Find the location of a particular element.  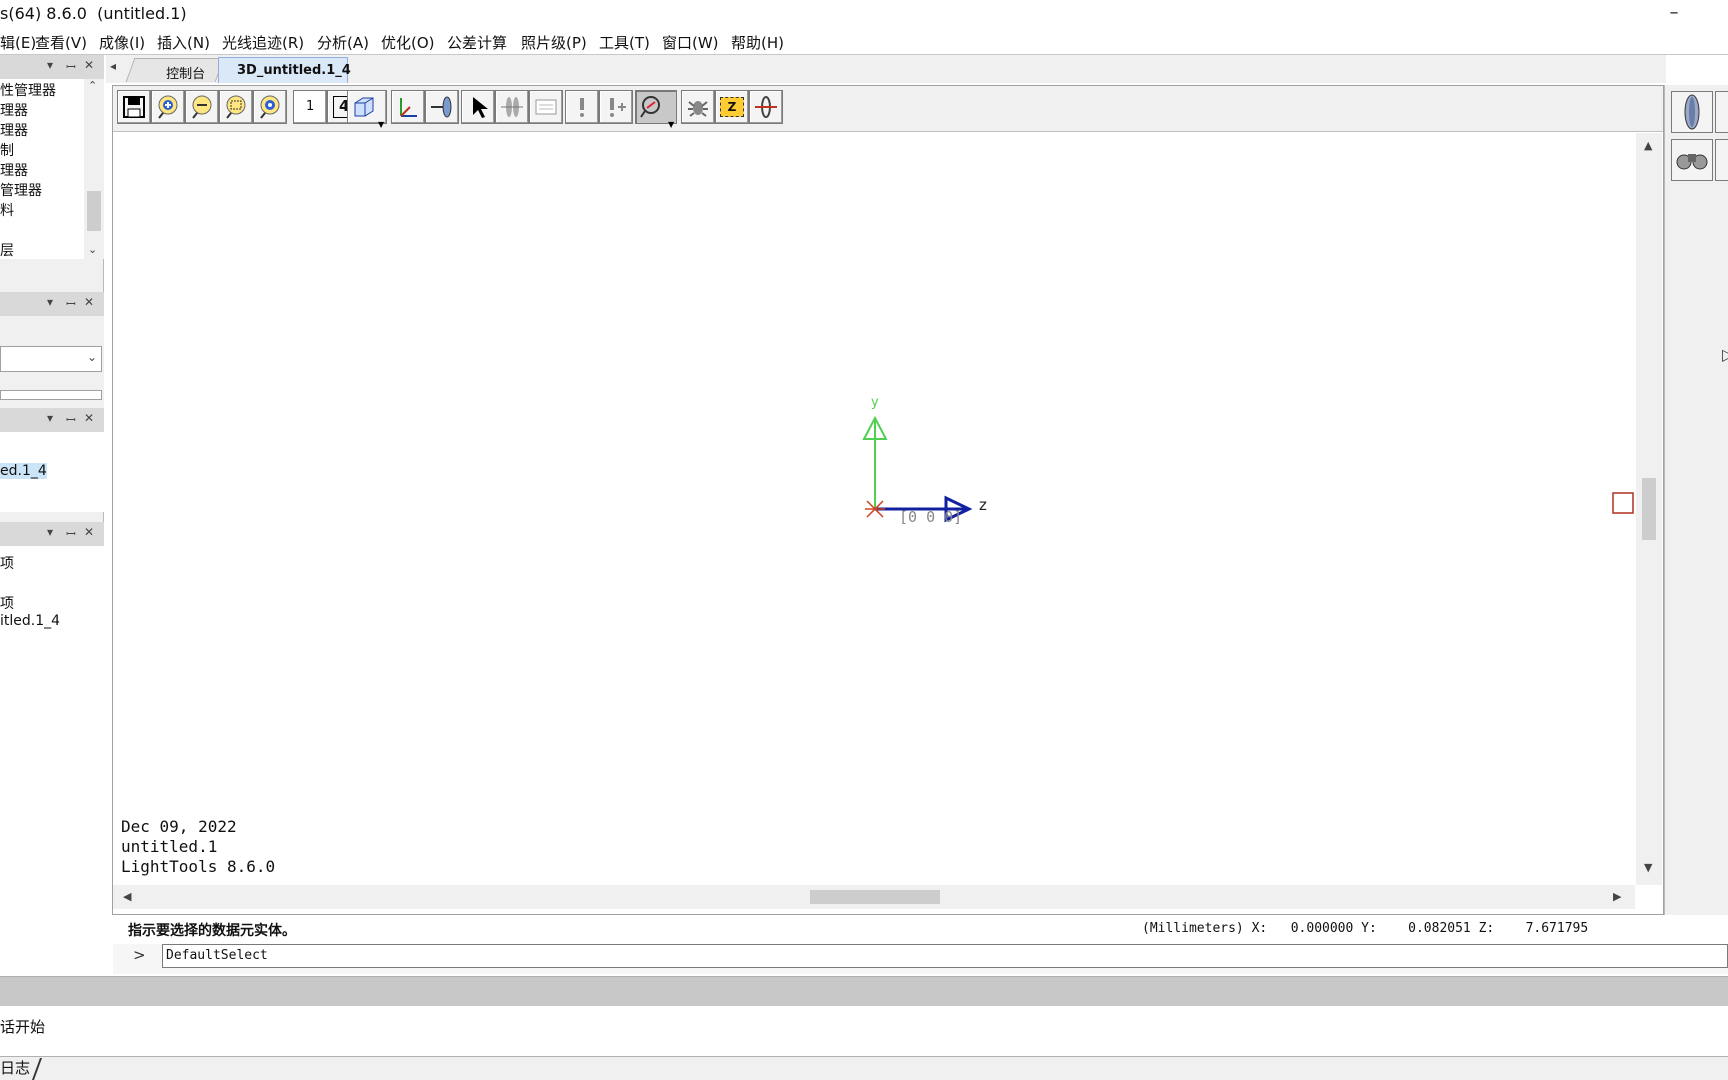

single-view-button: 1 is located at coordinates (310, 107).